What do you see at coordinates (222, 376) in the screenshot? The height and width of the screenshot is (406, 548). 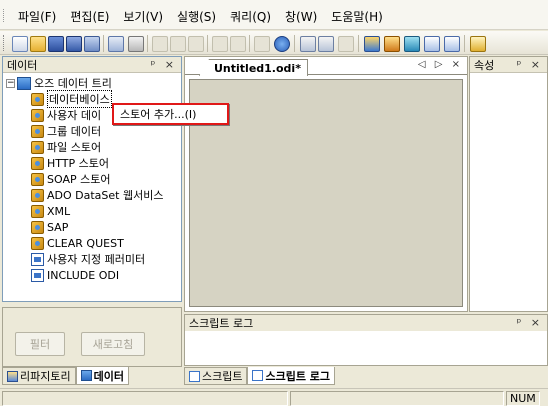 I see `tab-script-label: 스크립트` at bounding box center [222, 376].